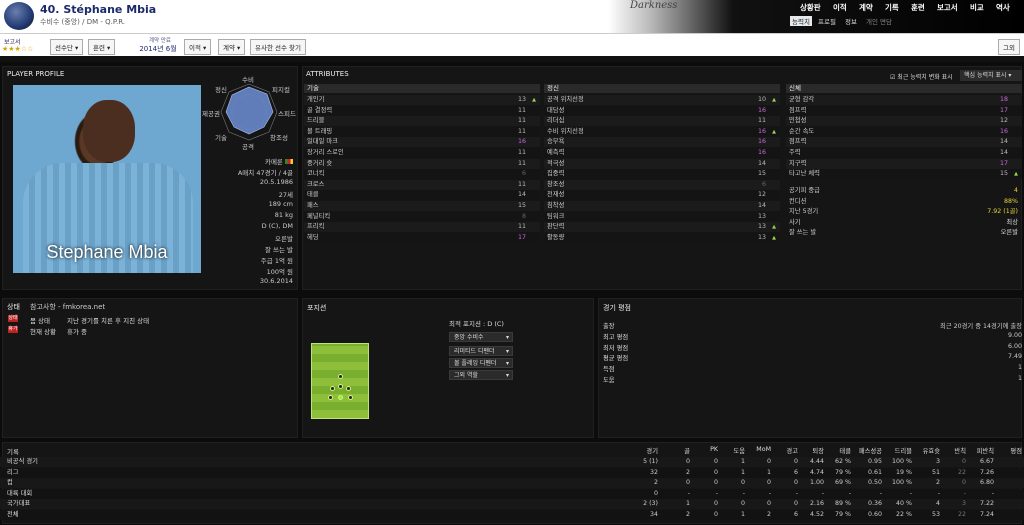 This screenshot has height=525, width=1024. What do you see at coordinates (474, 351) in the screenshot?
I see `role-2-label: 리미티드 디펜더` at bounding box center [474, 351].